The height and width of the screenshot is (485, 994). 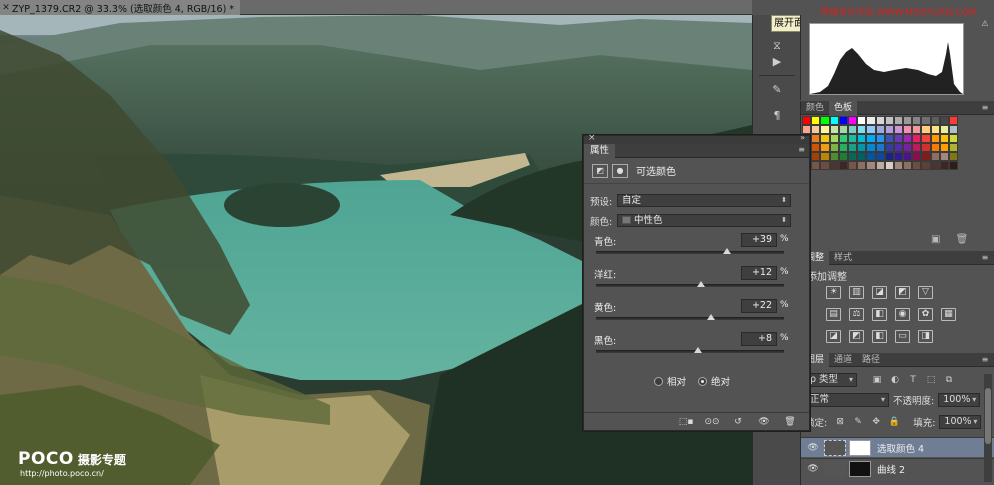 I want to click on gradient-map-icon: ▭, so click(x=902, y=336).